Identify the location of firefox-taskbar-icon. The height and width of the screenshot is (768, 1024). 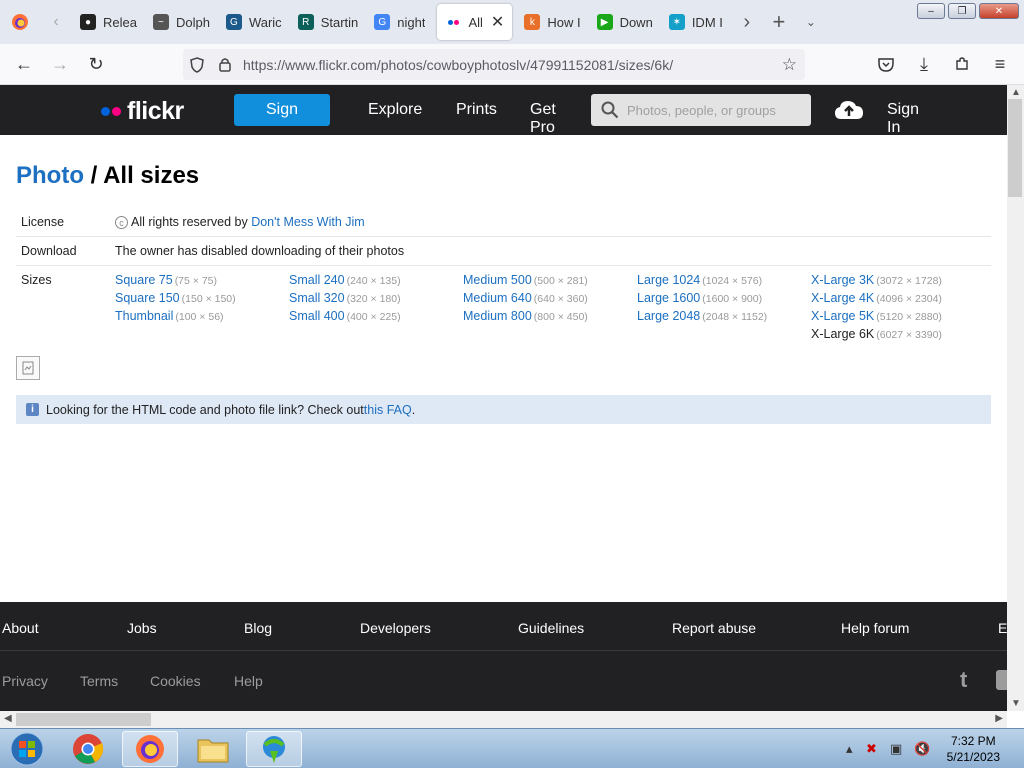
(150, 749).